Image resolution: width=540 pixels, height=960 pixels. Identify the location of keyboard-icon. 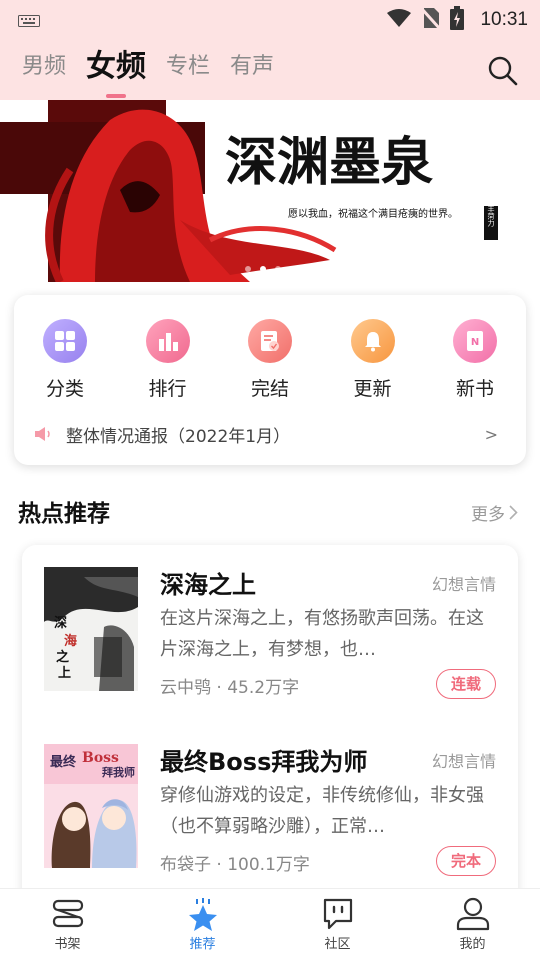
(29, 21).